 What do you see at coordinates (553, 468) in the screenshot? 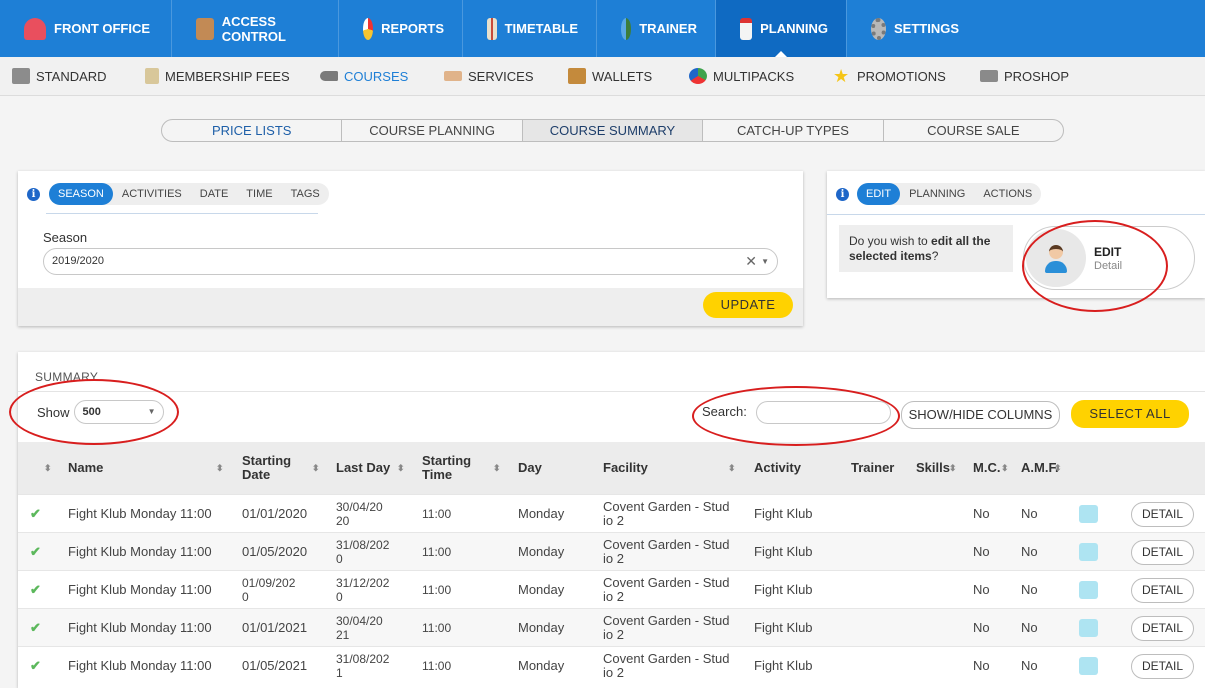
I see `col-day: Day` at bounding box center [553, 468].